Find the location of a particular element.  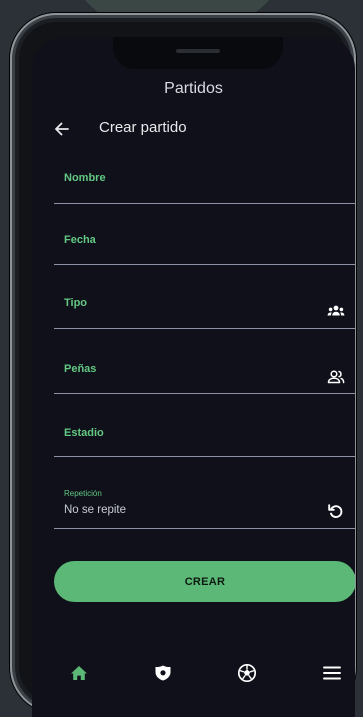

nav-teams is located at coordinates (163, 673).